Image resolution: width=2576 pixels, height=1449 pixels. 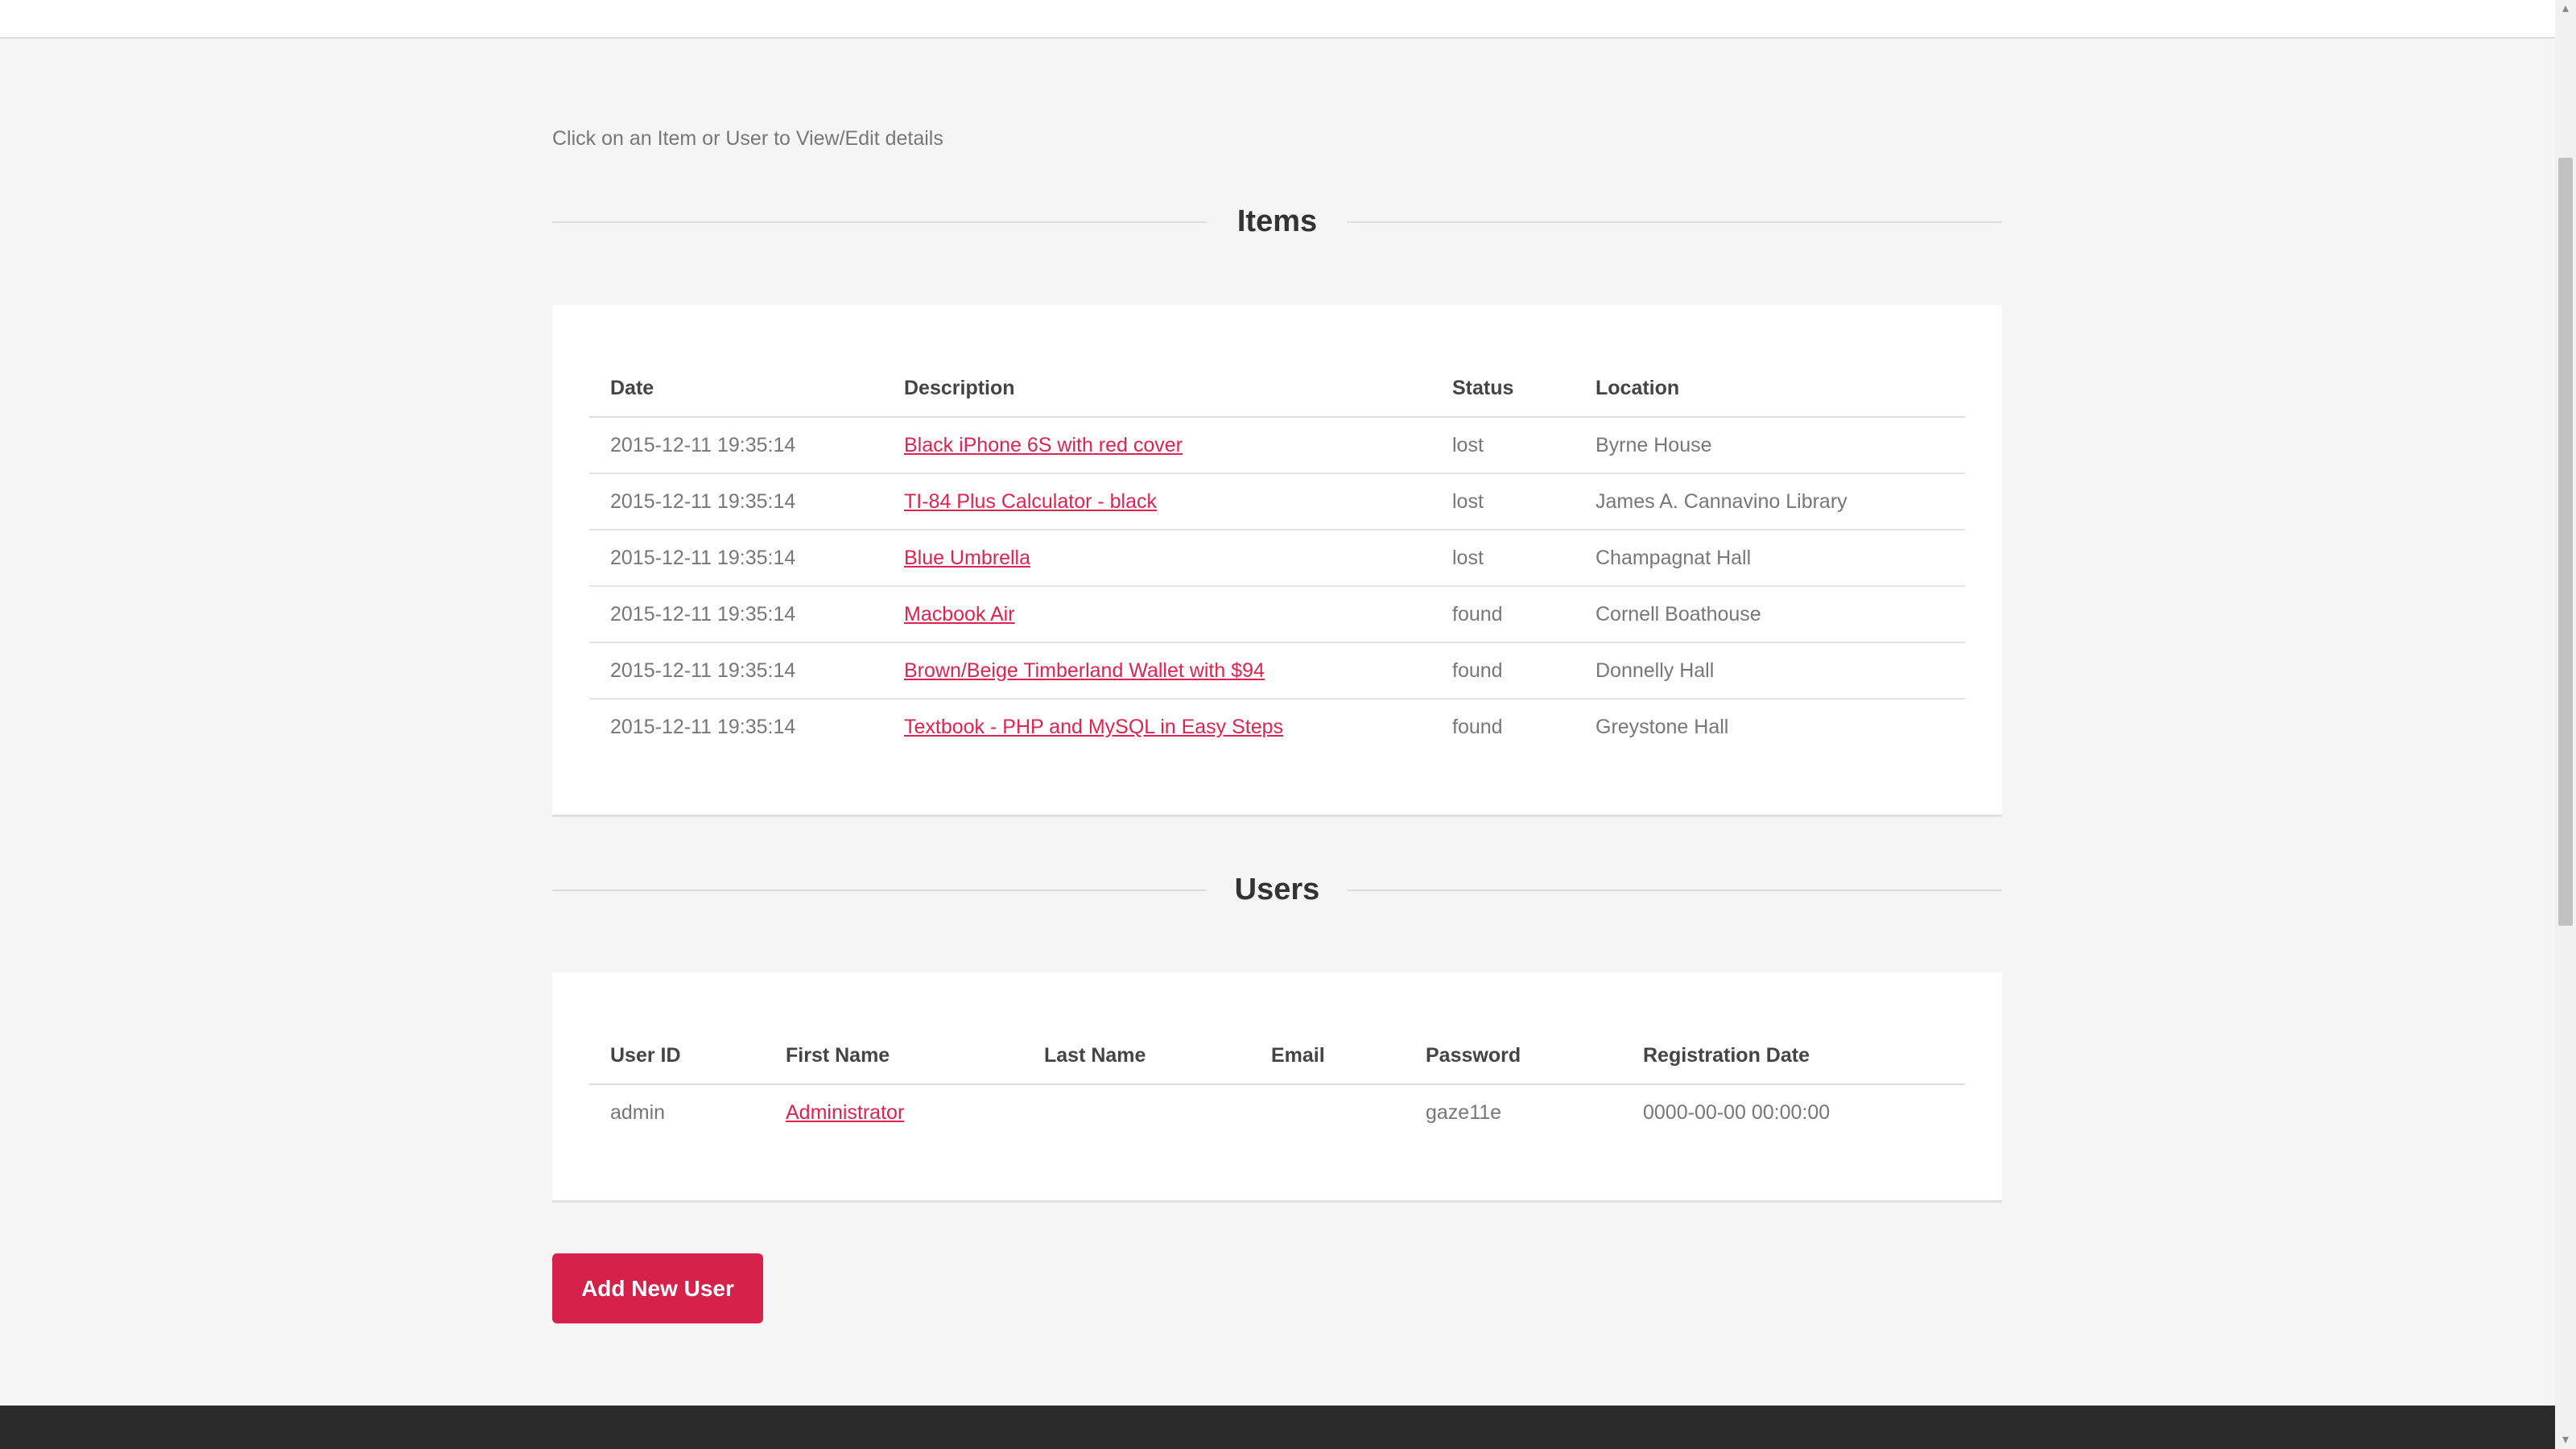 What do you see at coordinates (677, 1056) in the screenshot?
I see `col-header-user-id: User ID` at bounding box center [677, 1056].